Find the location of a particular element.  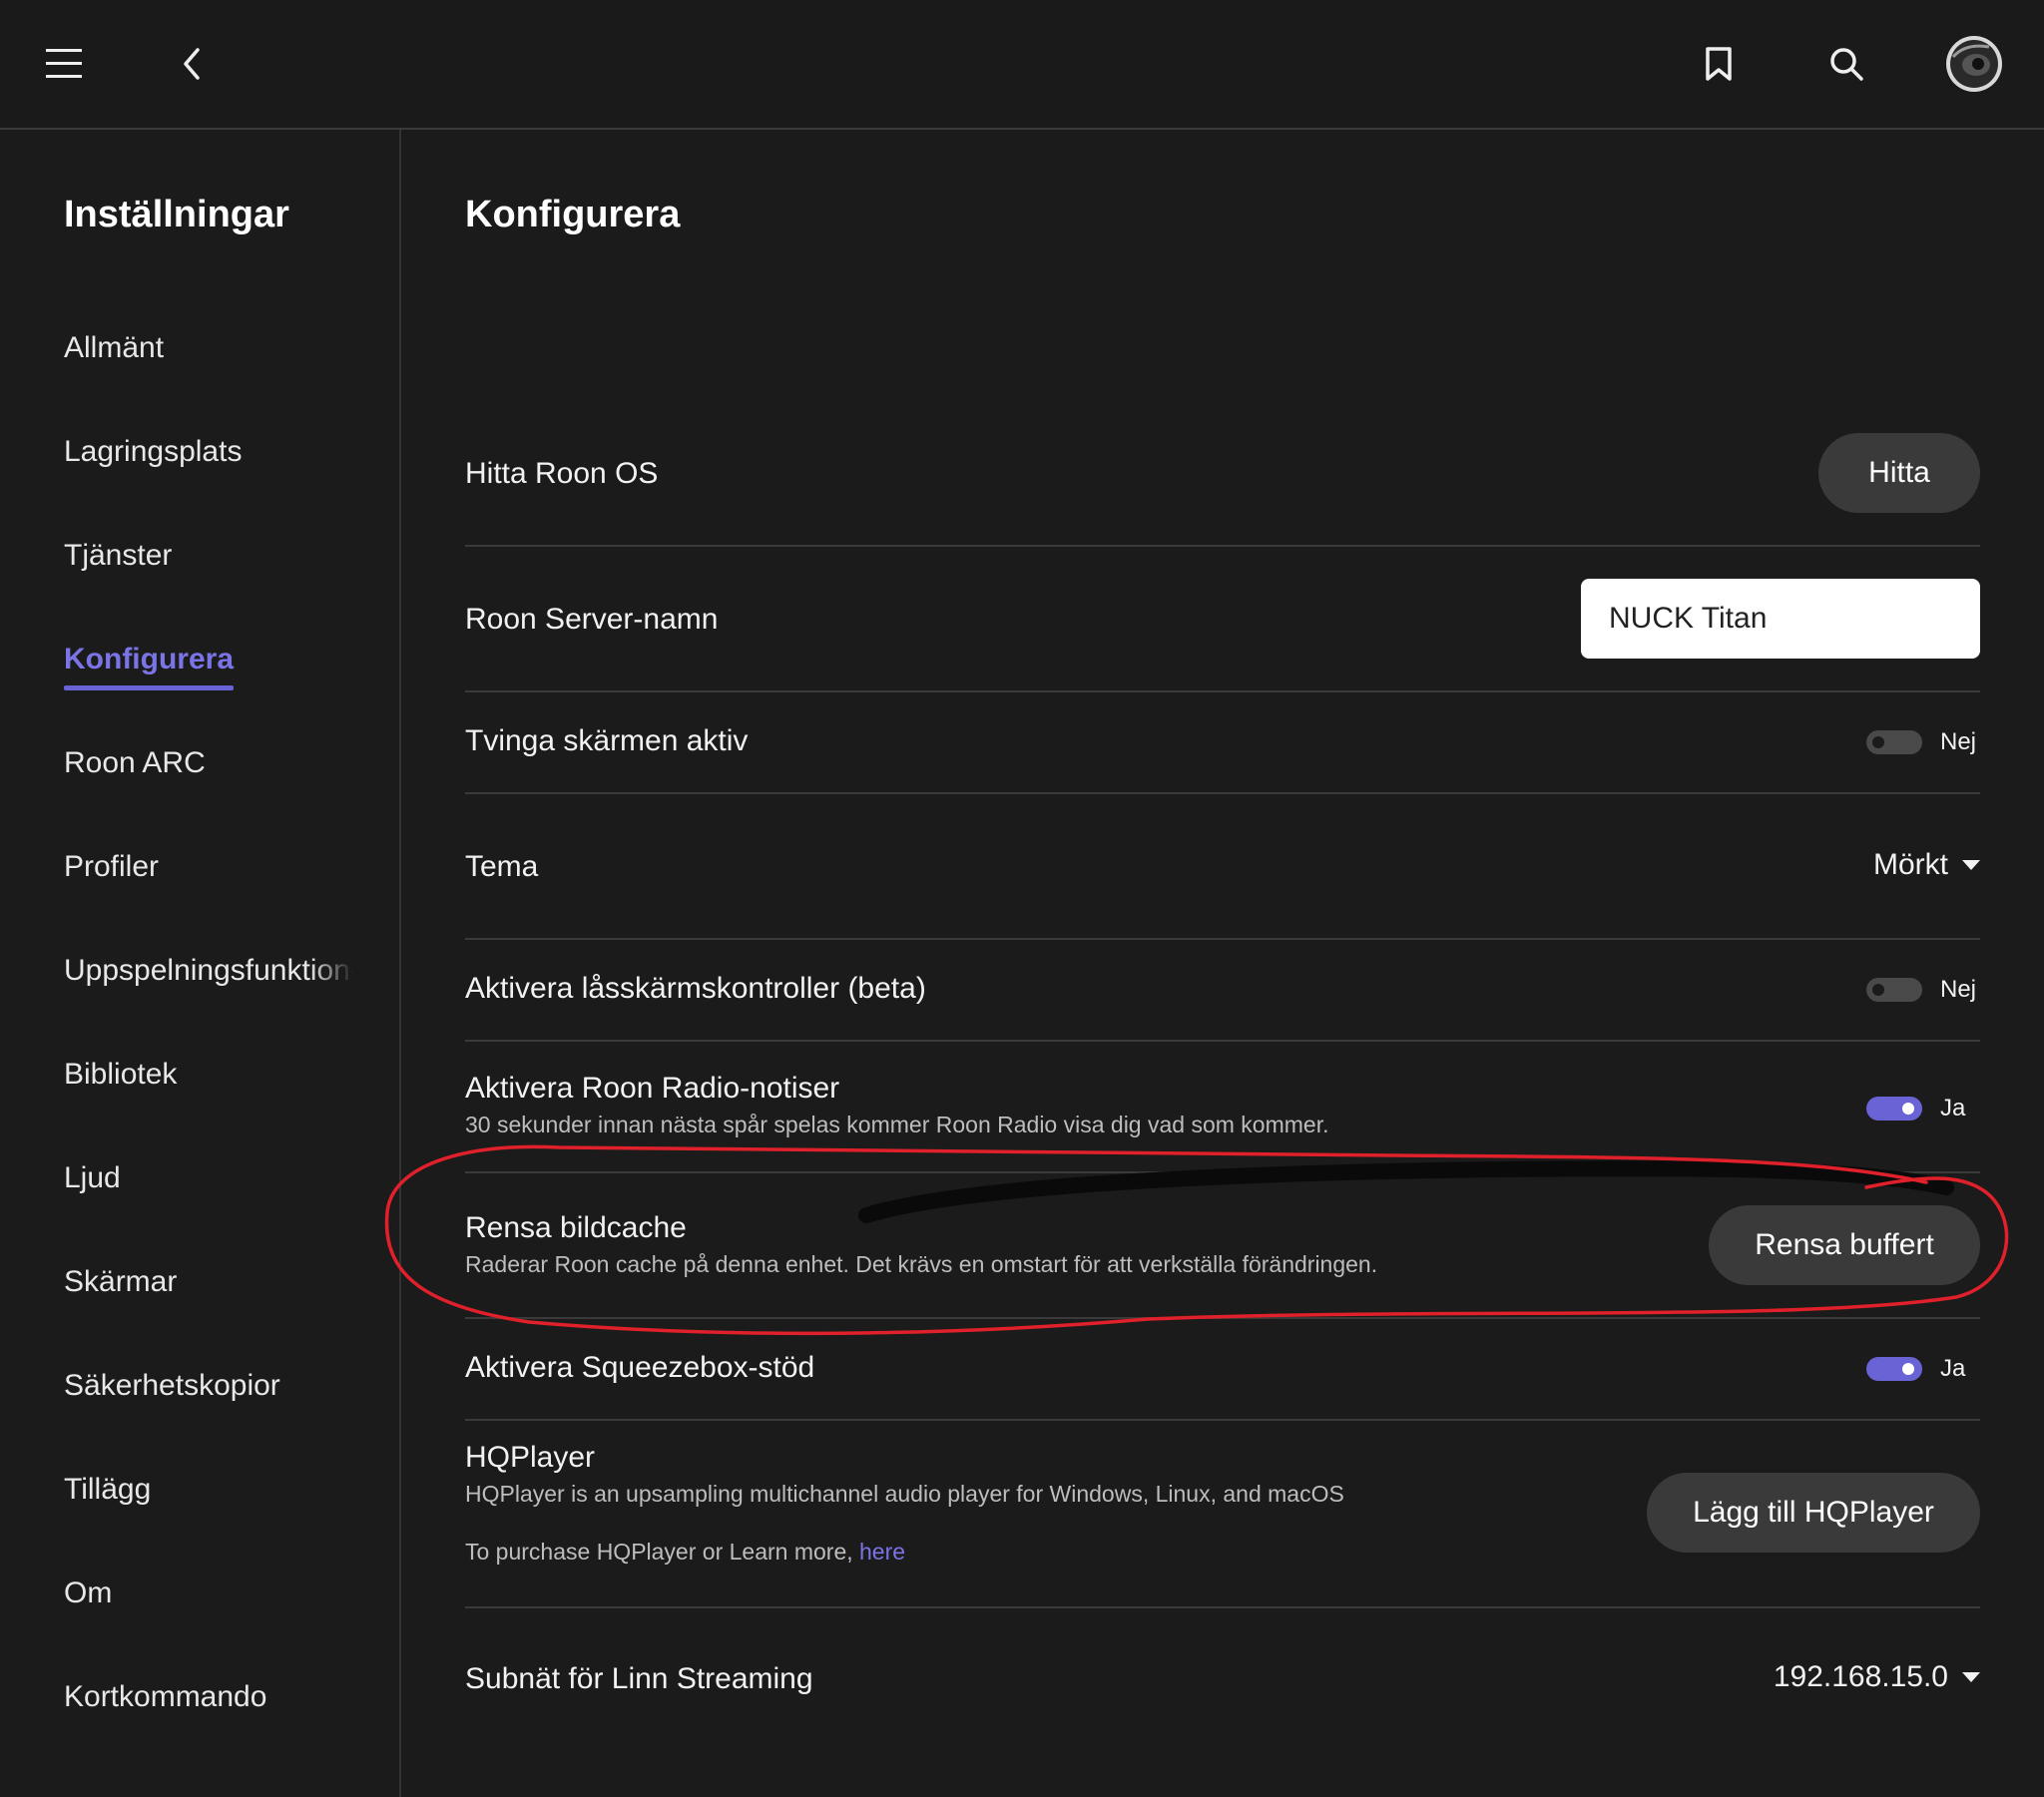

hamburger-menu-icon is located at coordinates (64, 64).